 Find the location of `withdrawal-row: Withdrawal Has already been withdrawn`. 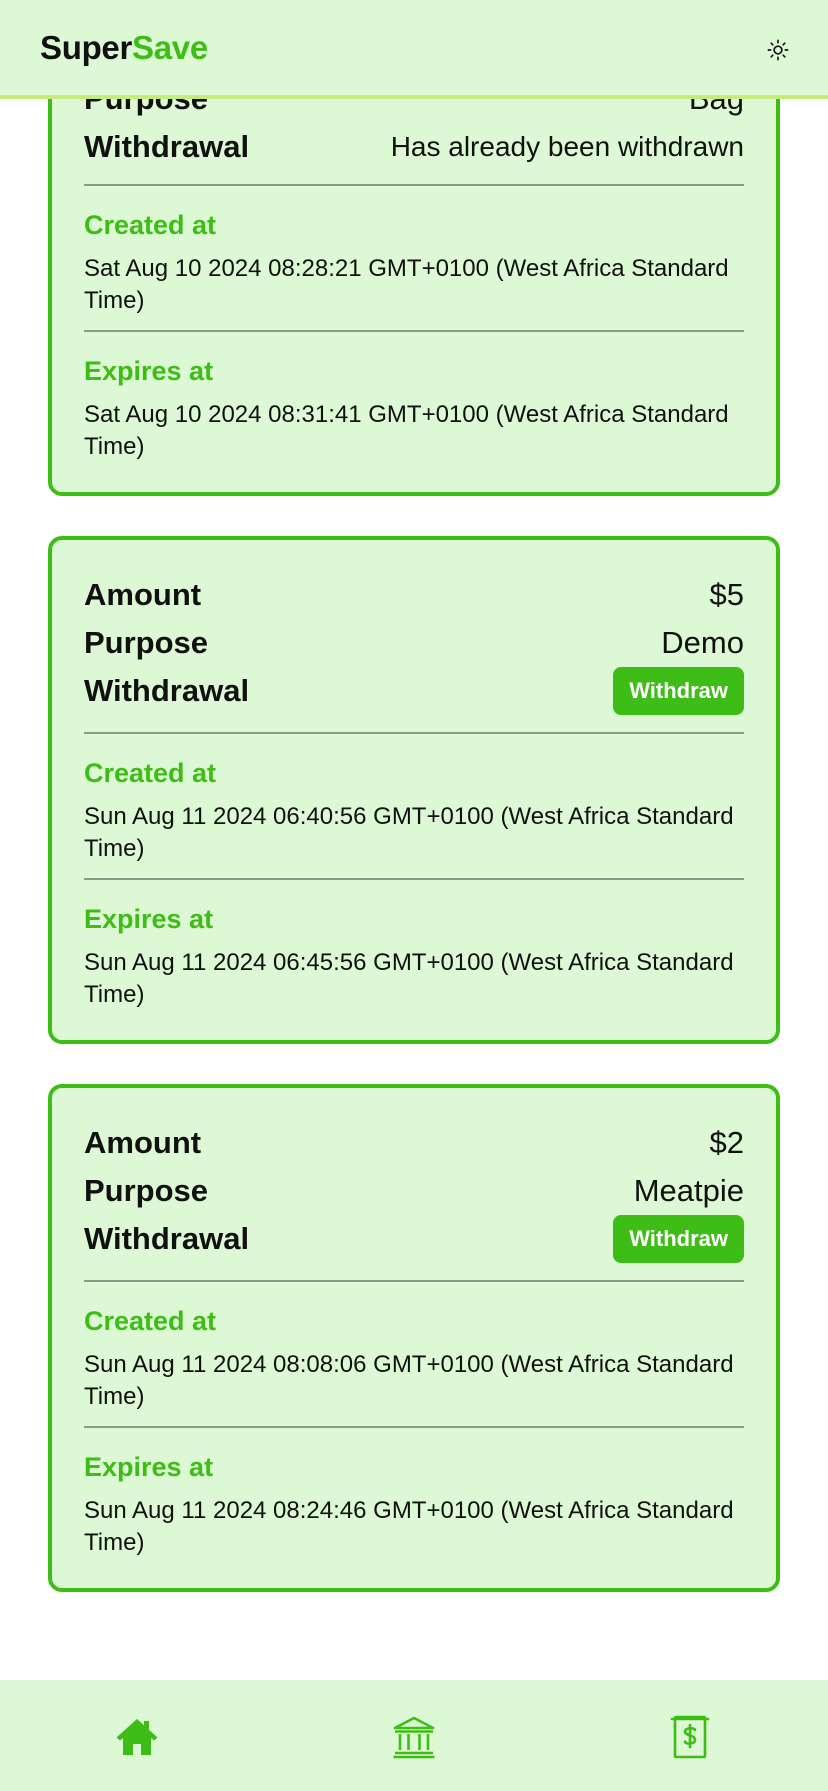

withdrawal-row: Withdrawal Has already been withdrawn is located at coordinates (414, 147).